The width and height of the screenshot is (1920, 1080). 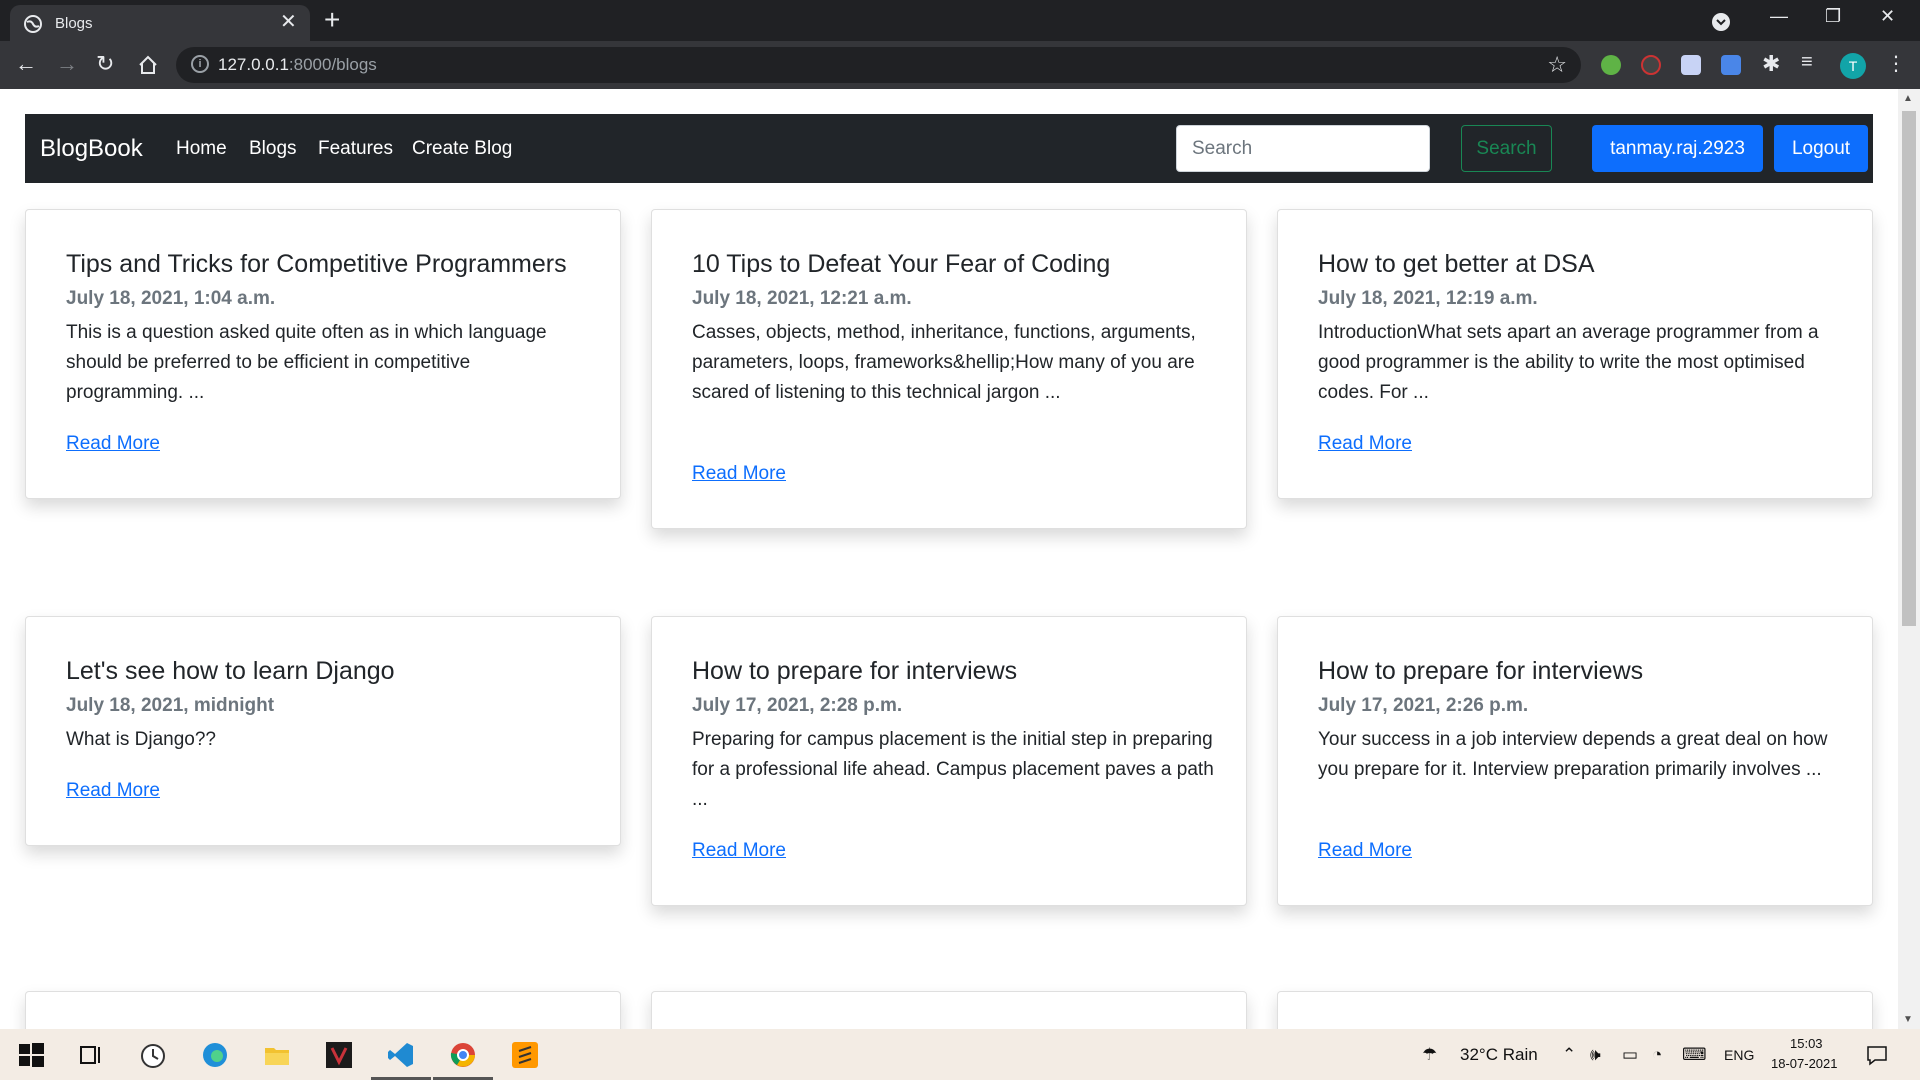 What do you see at coordinates (277, 1055) in the screenshot?
I see `file-explorer-icon` at bounding box center [277, 1055].